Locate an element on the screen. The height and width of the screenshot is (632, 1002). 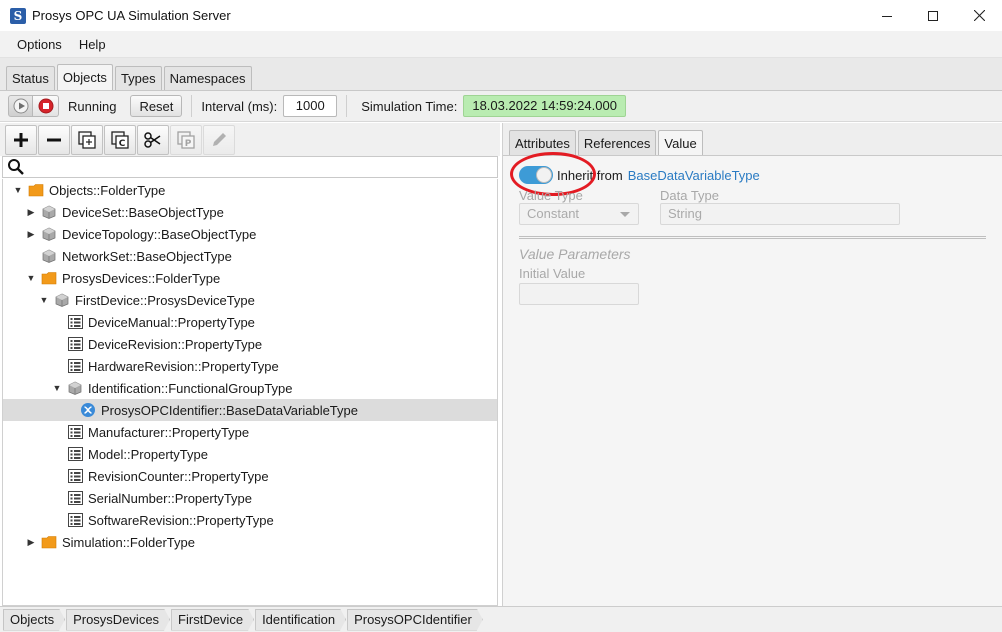
paste-button: P is located at coordinates (186, 139).